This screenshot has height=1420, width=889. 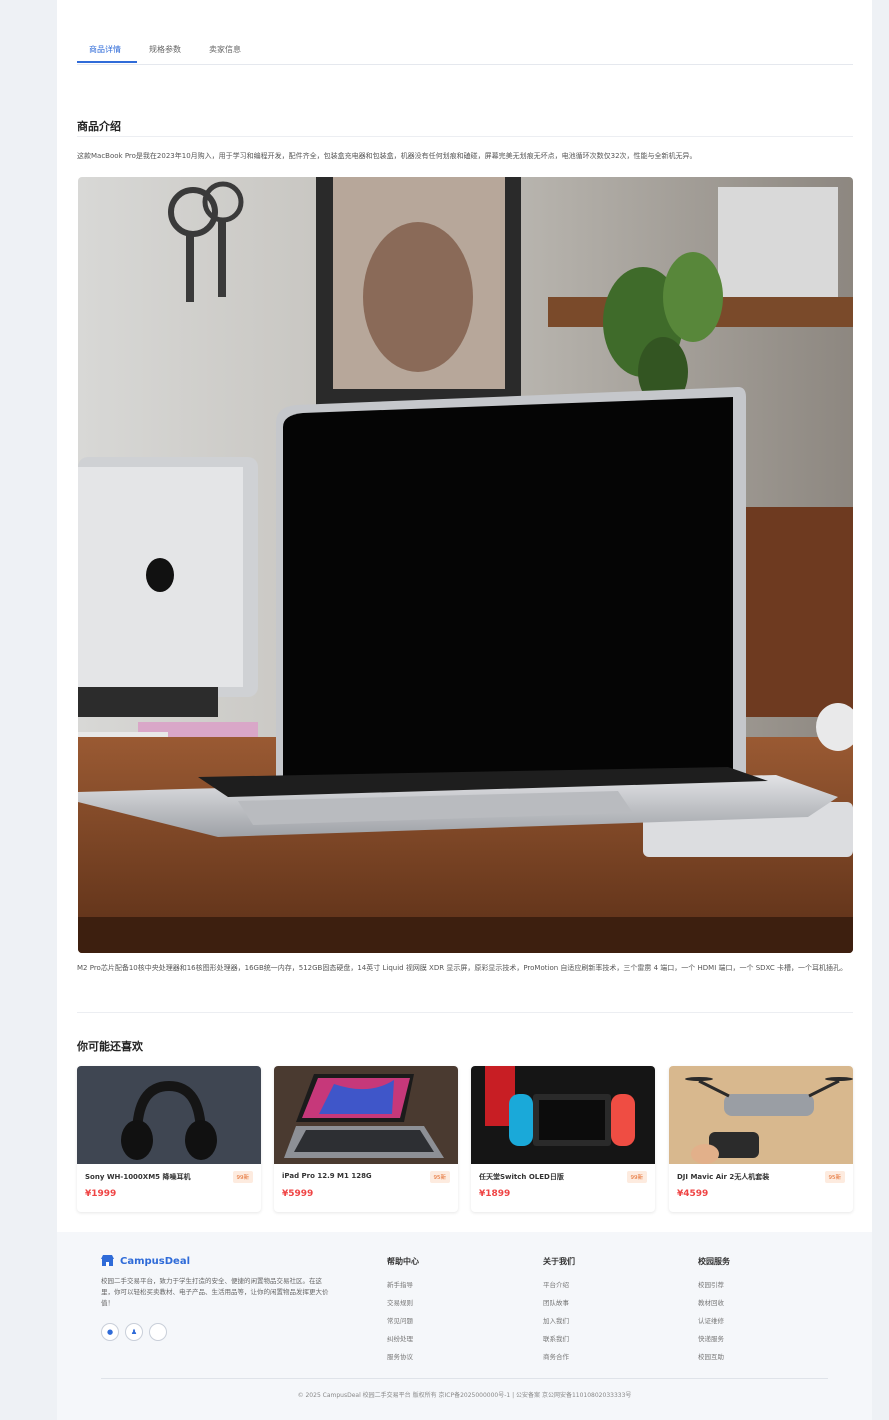 What do you see at coordinates (107, 62) in the screenshot?
I see `active-tab-indicator` at bounding box center [107, 62].